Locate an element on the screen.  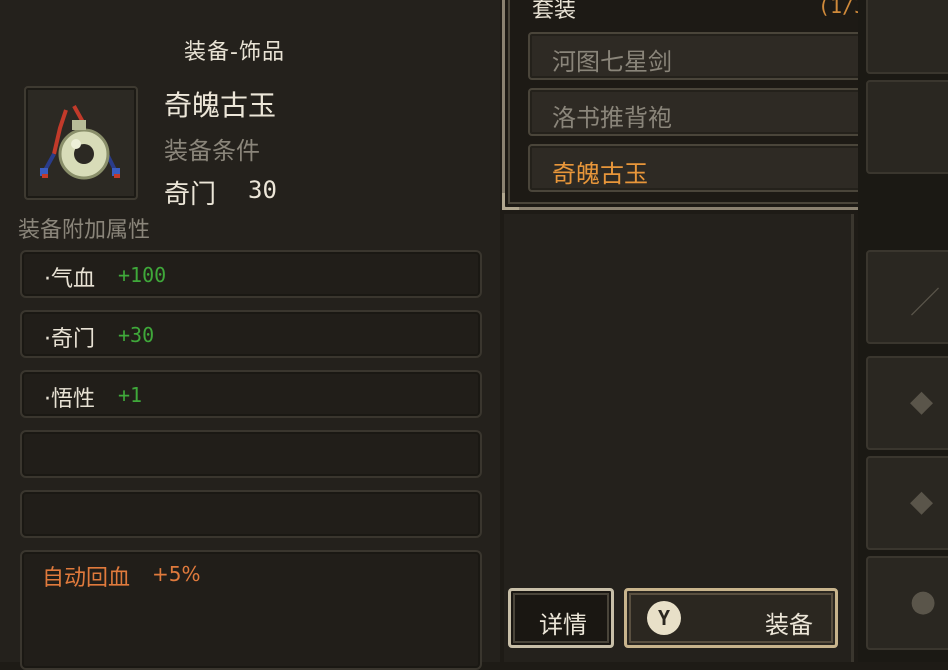
attribute-row: ·奇门 +30 is located at coordinates (251, 334).